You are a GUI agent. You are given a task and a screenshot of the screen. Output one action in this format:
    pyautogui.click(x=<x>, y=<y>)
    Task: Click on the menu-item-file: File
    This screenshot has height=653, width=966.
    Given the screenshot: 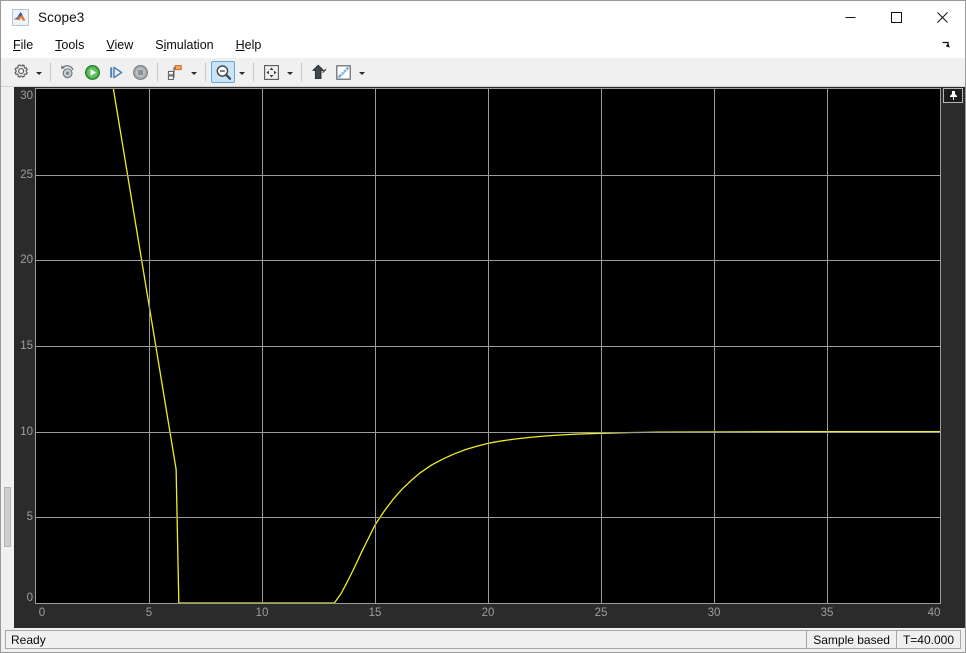 What is the action you would take?
    pyautogui.click(x=28, y=45)
    